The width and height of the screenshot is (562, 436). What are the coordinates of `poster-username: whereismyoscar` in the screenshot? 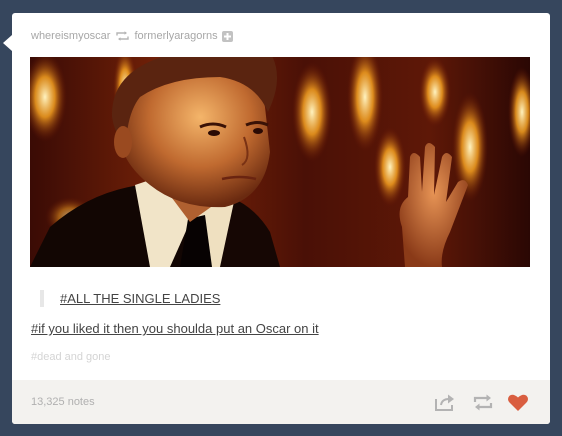 It's located at (70, 36).